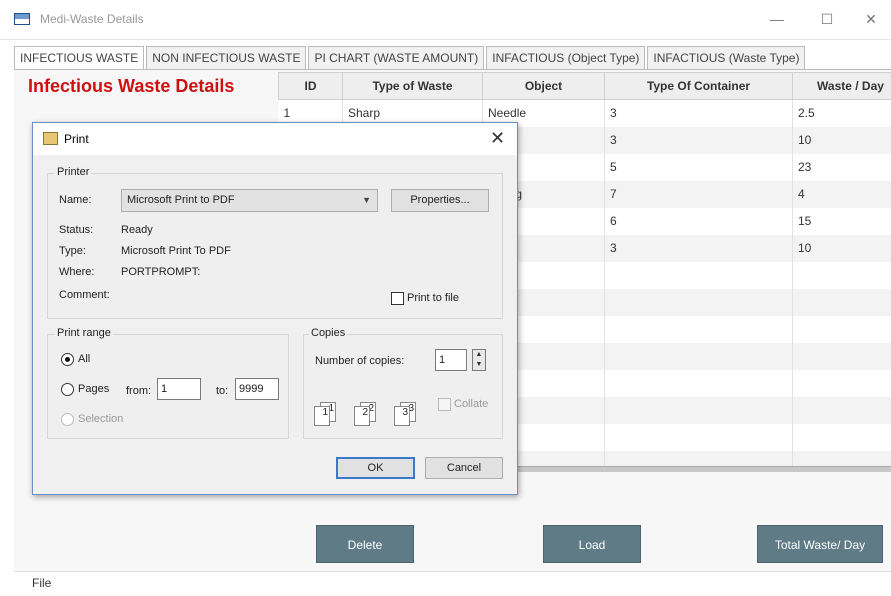 Image resolution: width=891 pixels, height=596 pixels. Describe the element at coordinates (375, 468) in the screenshot. I see `ok-button: OK` at that location.